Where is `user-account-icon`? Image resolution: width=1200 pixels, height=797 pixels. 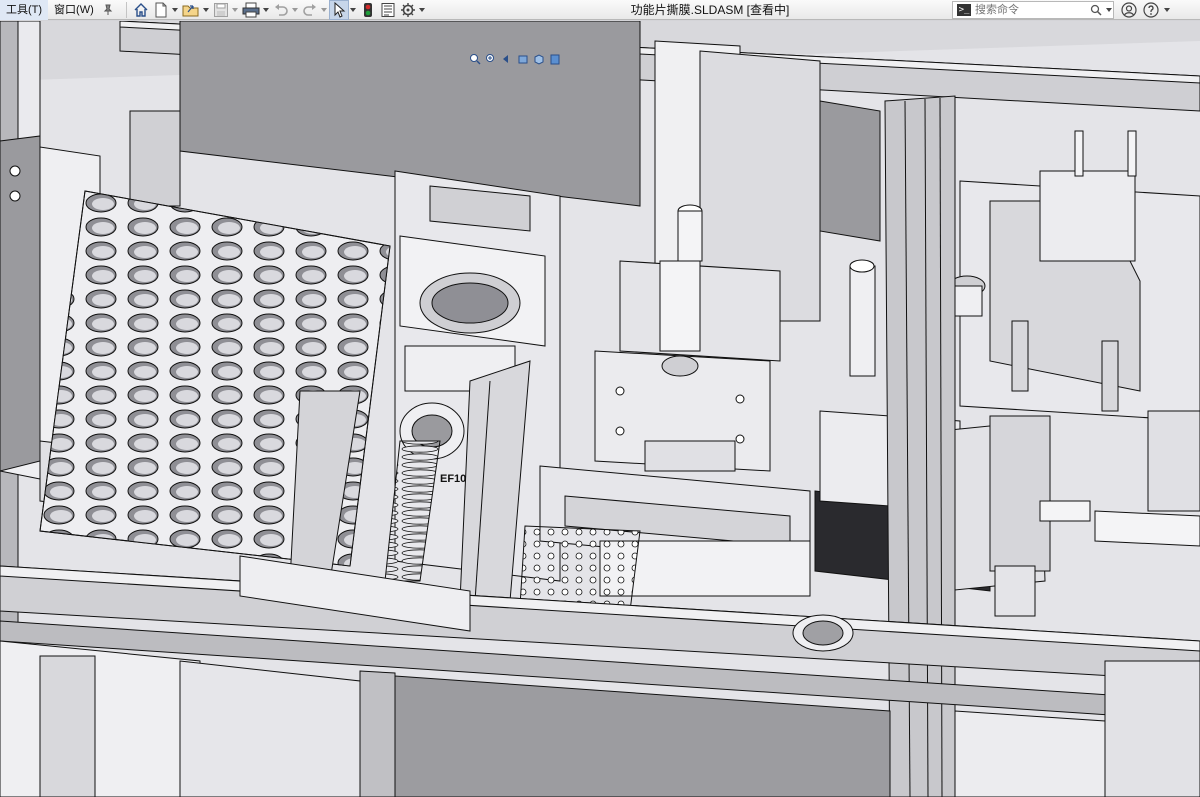
user-account-icon is located at coordinates (1129, 10).